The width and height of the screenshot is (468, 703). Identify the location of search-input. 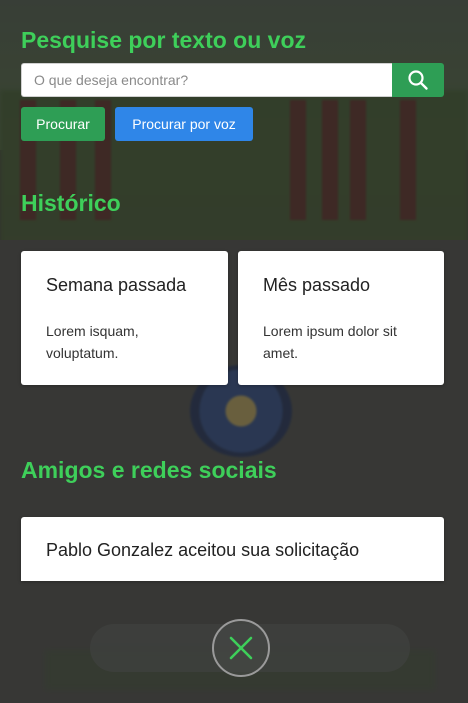
(206, 80).